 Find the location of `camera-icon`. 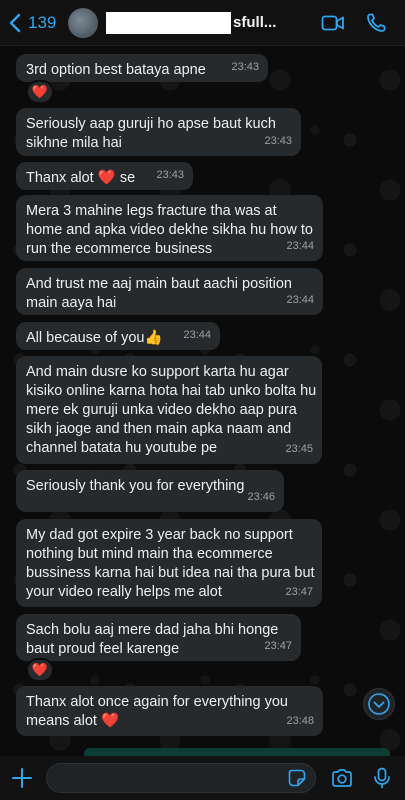

camera-icon is located at coordinates (342, 778).